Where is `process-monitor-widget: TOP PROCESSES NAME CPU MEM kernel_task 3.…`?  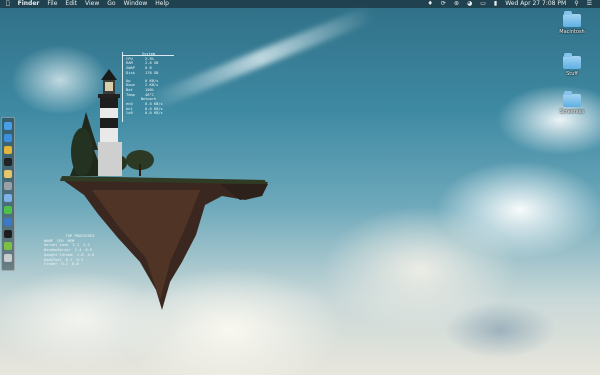
process-monitor-widget: TOP PROCESSES NAME CPU MEM kernel_task 3.… is located at coordinates (80, 250).